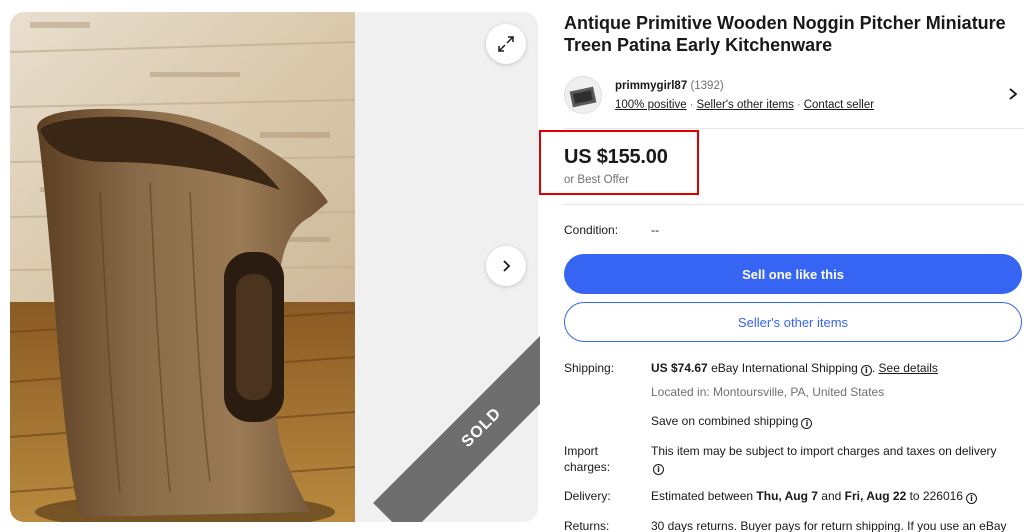 The image size is (1024, 532). I want to click on delivery-prefix: Estimated between, so click(702, 496).